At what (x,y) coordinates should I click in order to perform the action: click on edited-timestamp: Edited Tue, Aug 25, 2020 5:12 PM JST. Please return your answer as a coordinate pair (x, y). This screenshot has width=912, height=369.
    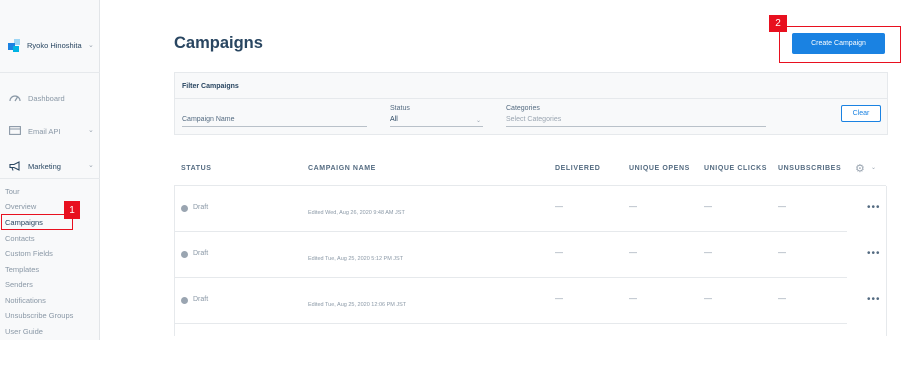
    Looking at the image, I should click on (356, 259).